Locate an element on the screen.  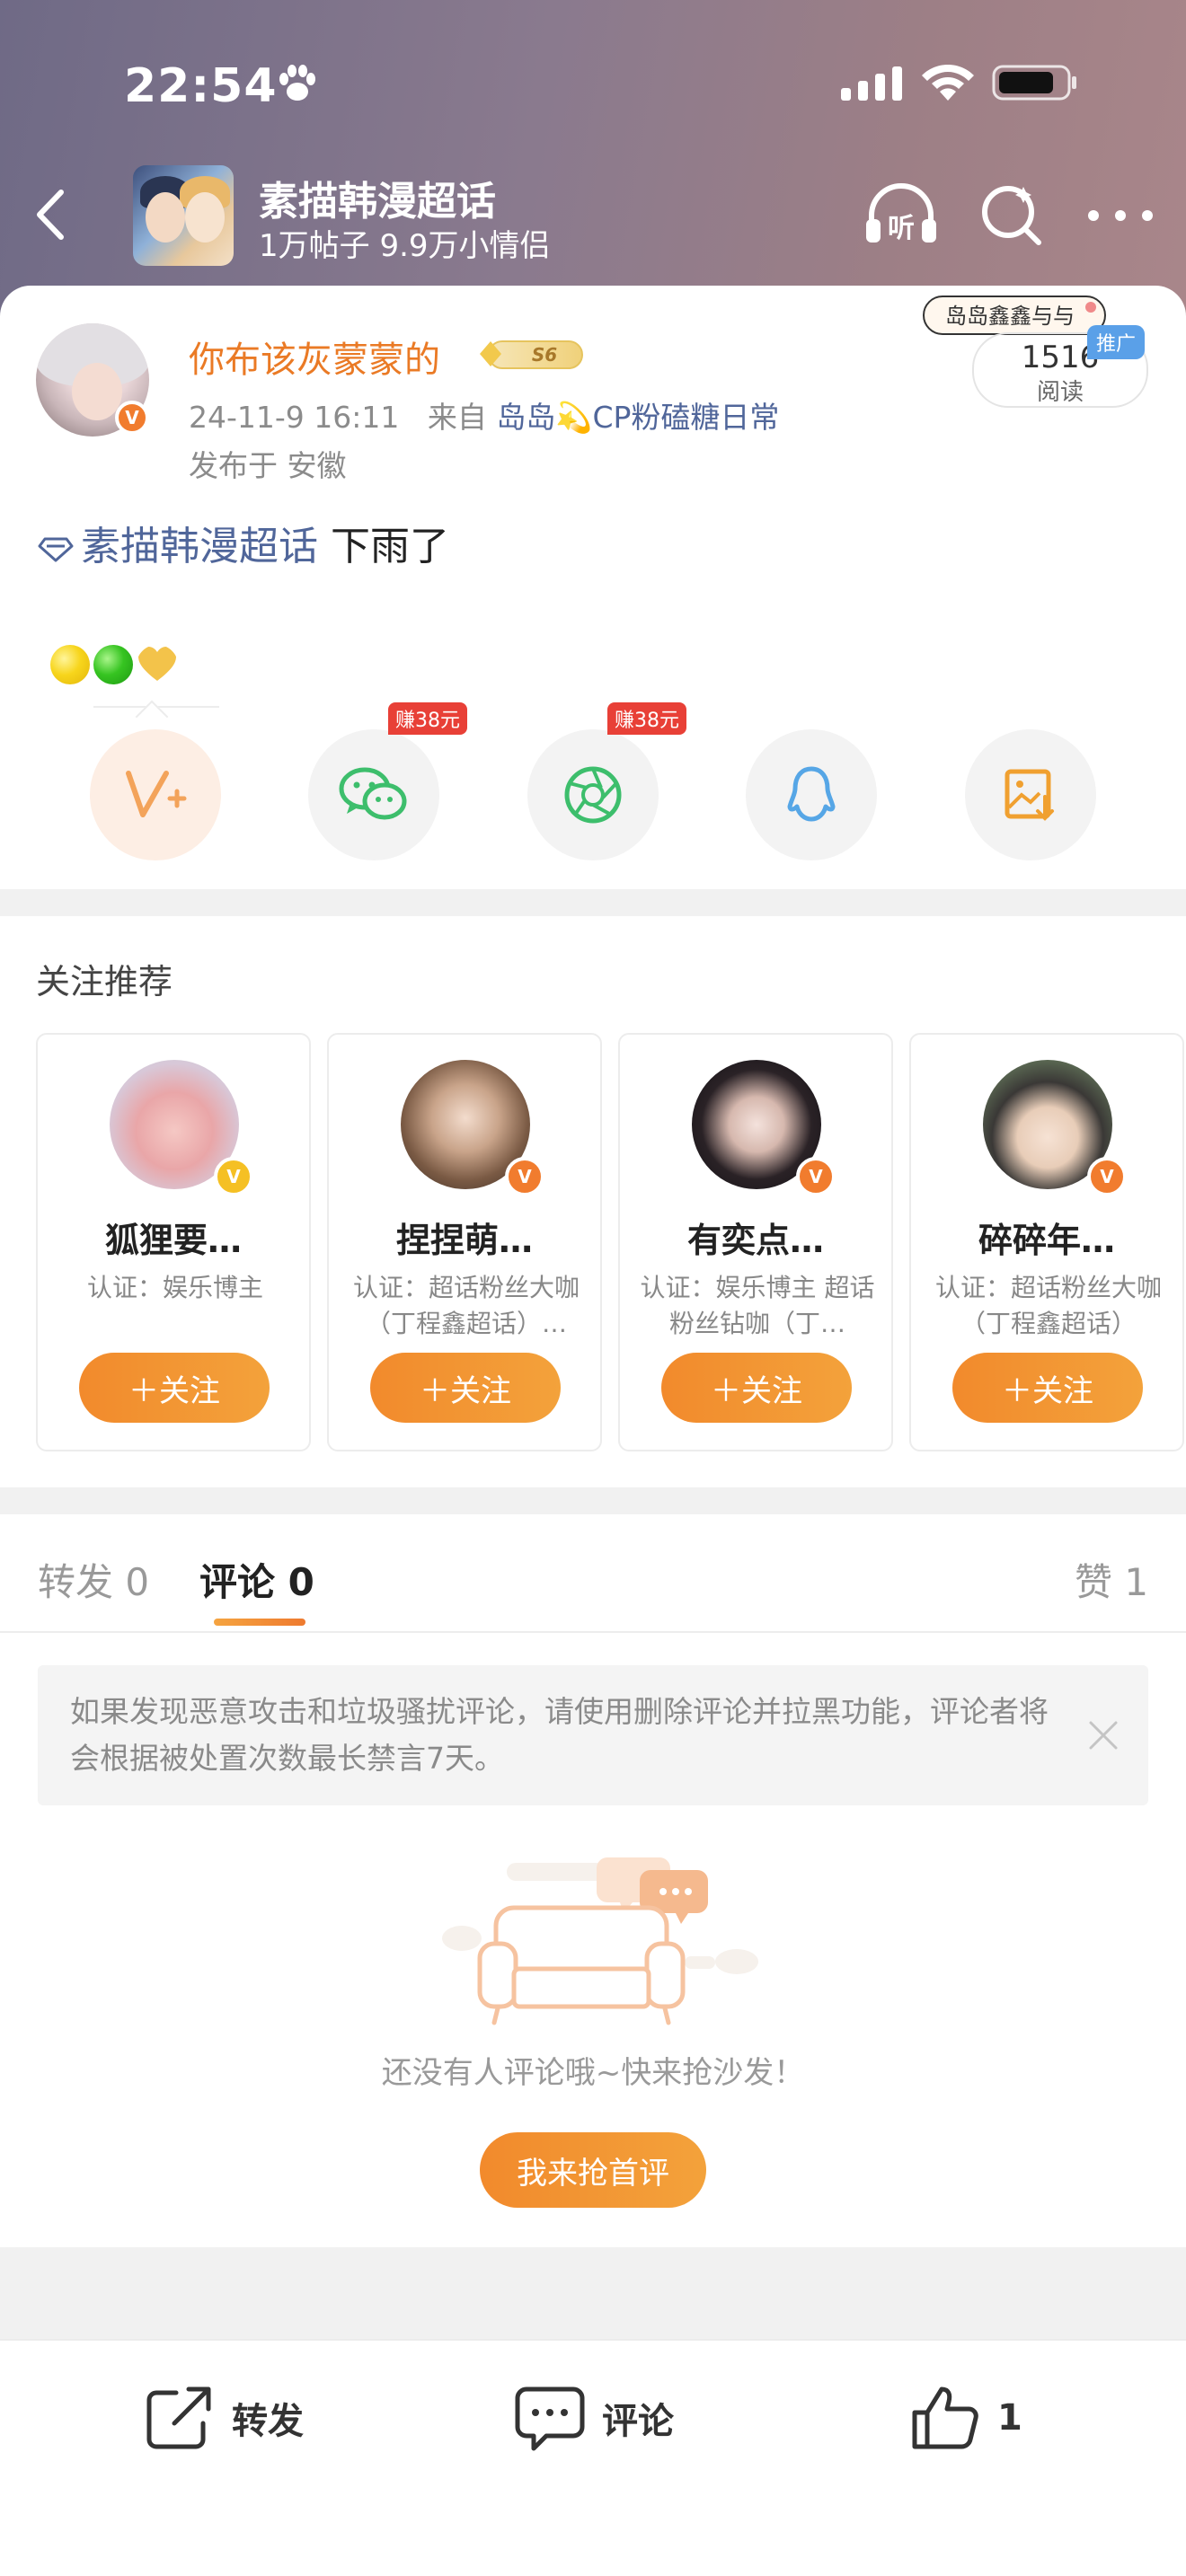
search-icon is located at coordinates (1011, 215).